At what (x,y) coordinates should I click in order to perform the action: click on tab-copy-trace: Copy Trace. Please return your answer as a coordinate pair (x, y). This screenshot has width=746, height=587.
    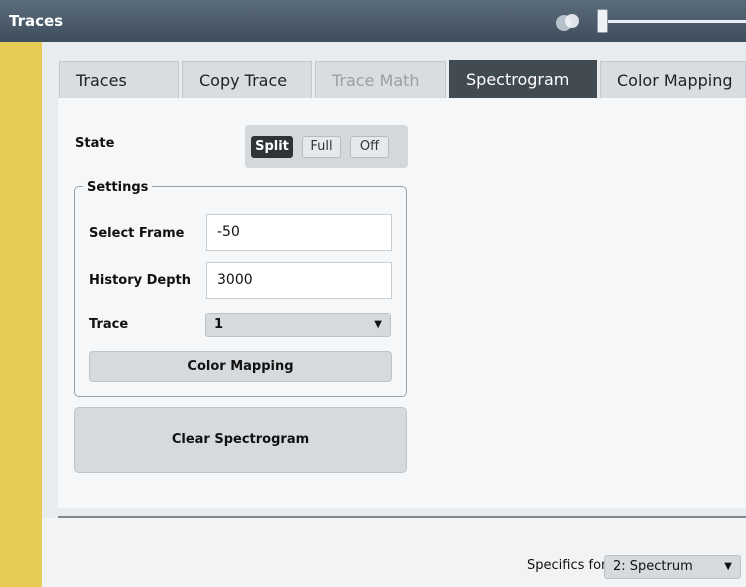
    Looking at the image, I should click on (247, 79).